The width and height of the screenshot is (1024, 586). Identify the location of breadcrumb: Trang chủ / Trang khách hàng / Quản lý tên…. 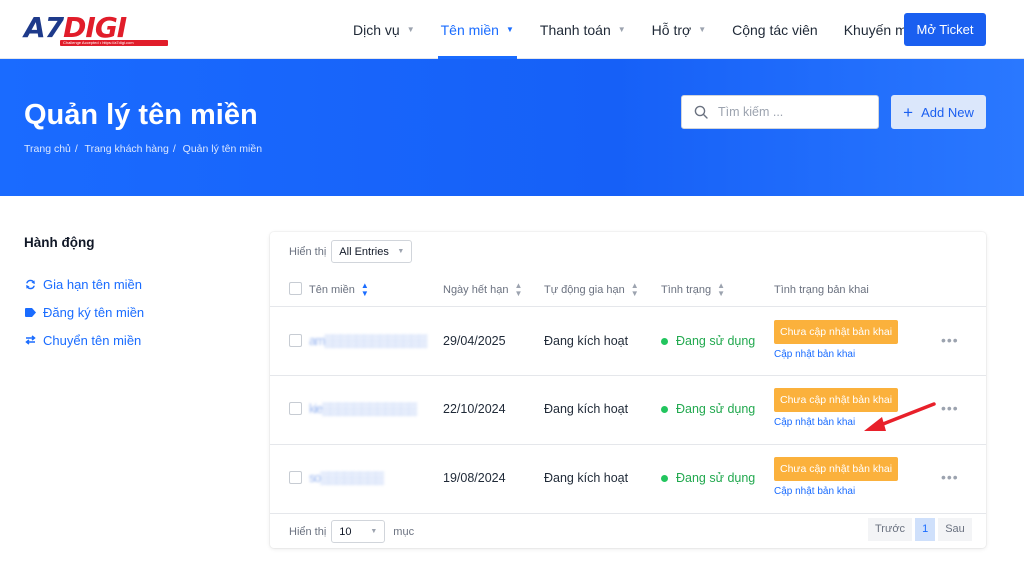
(143, 149).